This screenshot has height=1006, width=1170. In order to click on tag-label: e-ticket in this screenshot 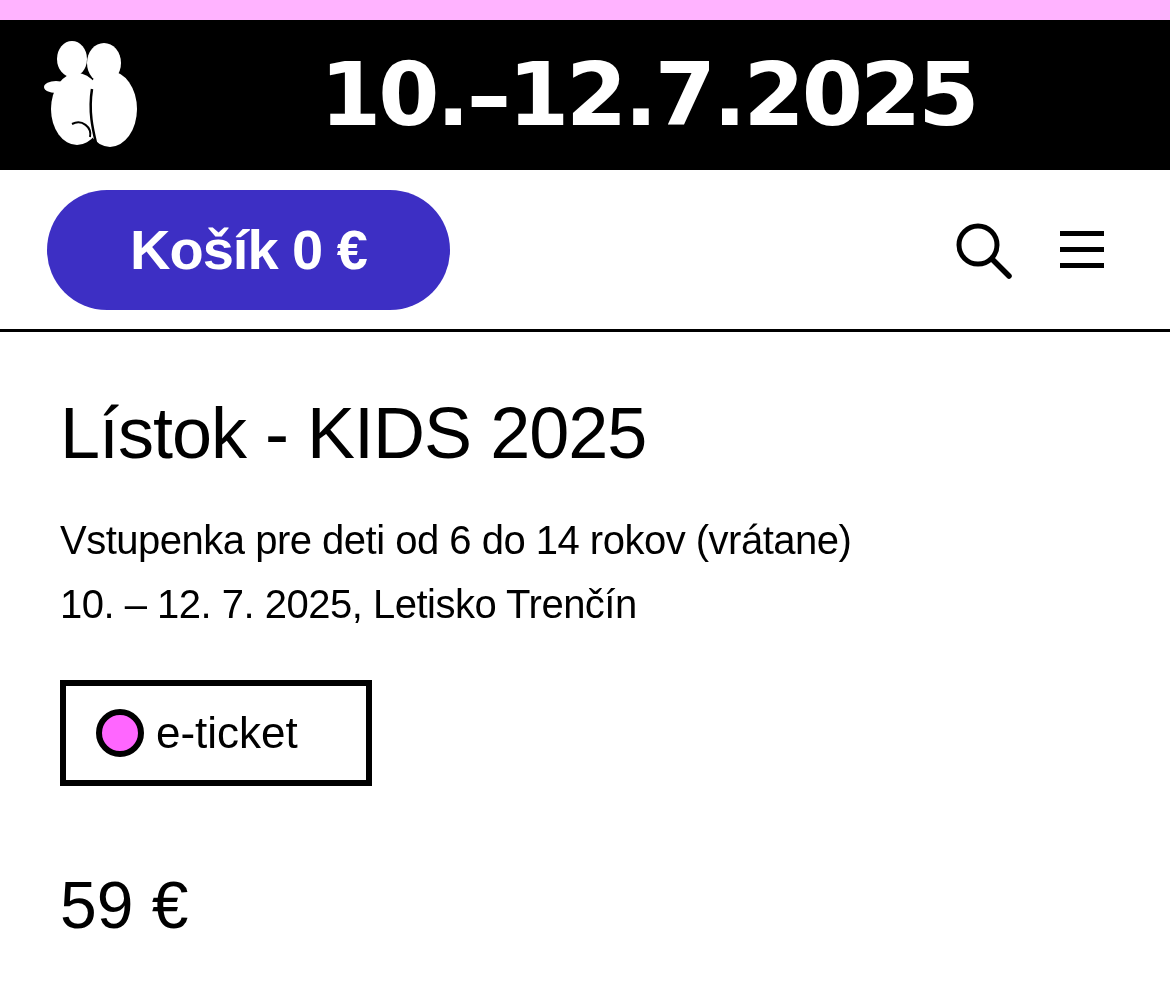, I will do `click(227, 733)`.